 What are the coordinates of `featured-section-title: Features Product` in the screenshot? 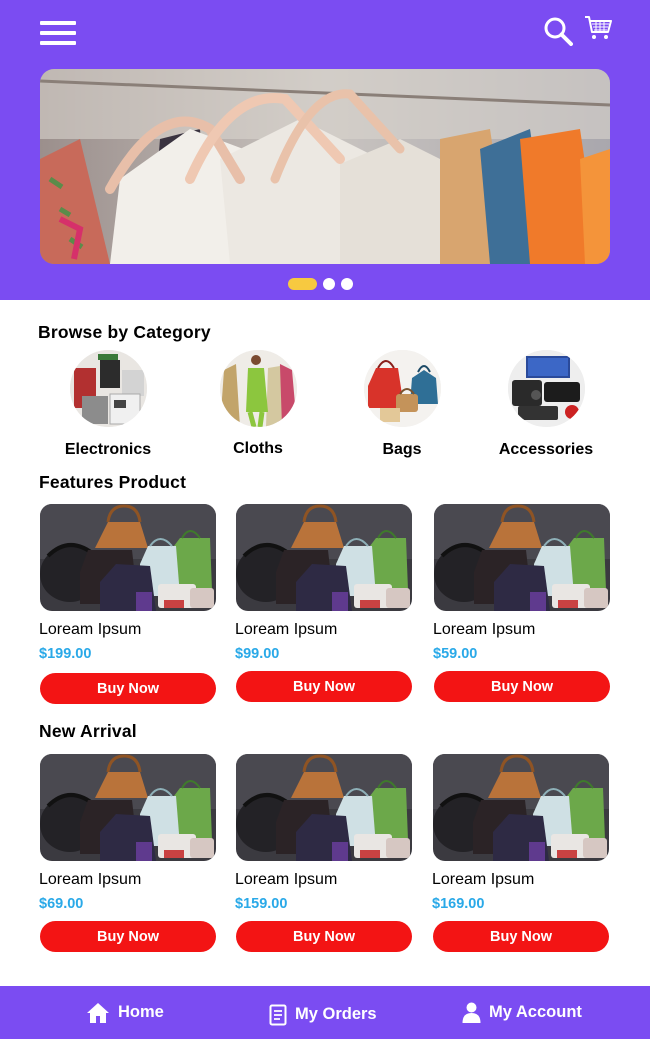 It's located at (113, 482).